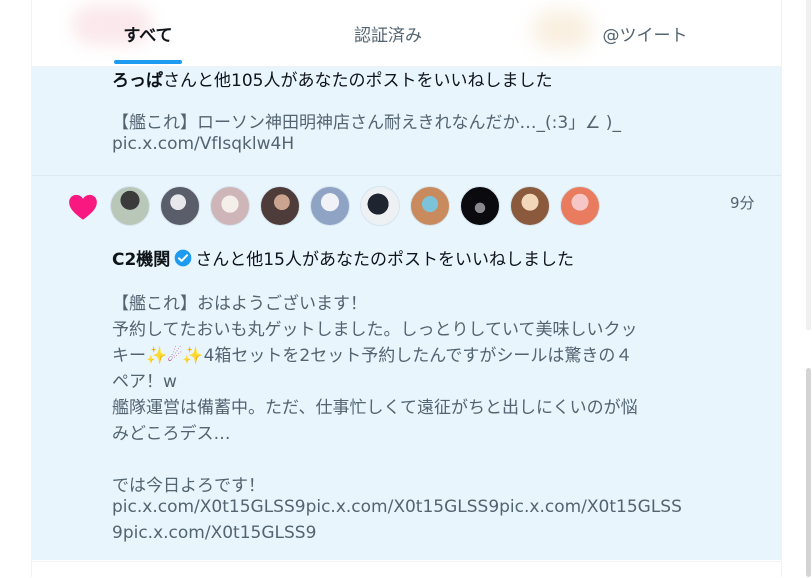  Describe the element at coordinates (742, 202) in the screenshot. I see `timestamp: 9分` at that location.